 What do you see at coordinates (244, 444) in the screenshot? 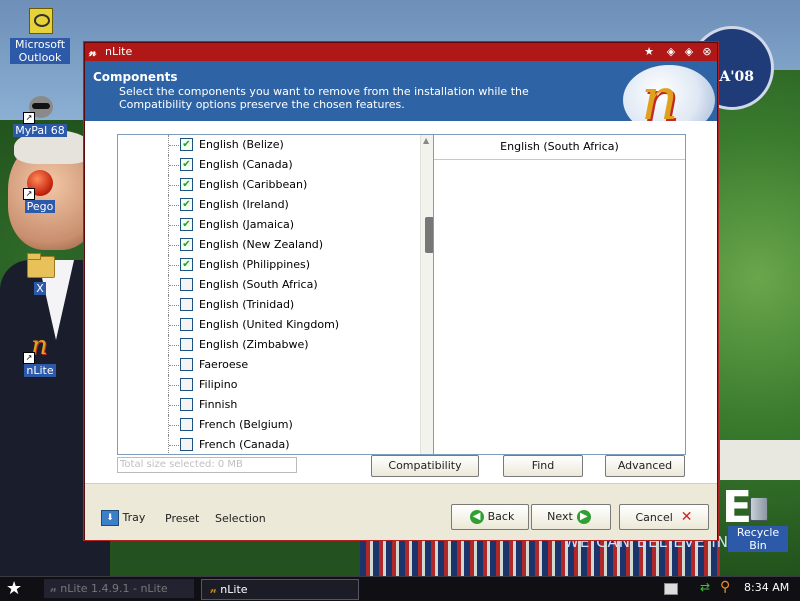
I see `tree-item-label: French (Canada)` at bounding box center [244, 444].